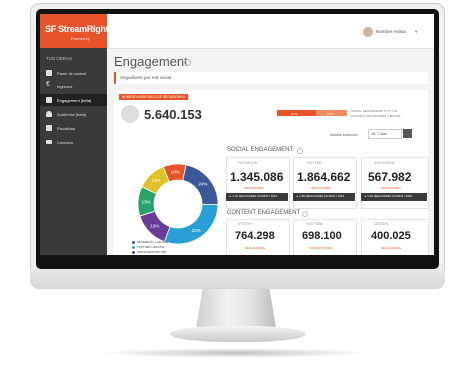 This screenshot has width=473, height=371. What do you see at coordinates (322, 236) in the screenshot?
I see `card-value: 698.100` at bounding box center [322, 236].